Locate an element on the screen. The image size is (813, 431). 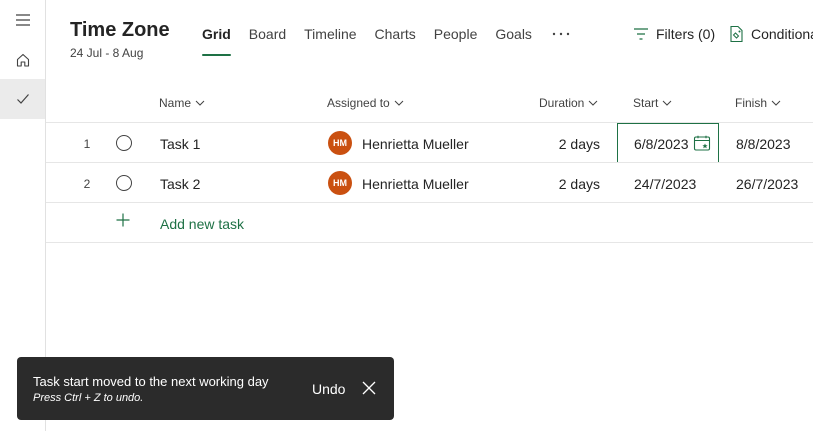
tab-board: Board is located at coordinates (267, 41).